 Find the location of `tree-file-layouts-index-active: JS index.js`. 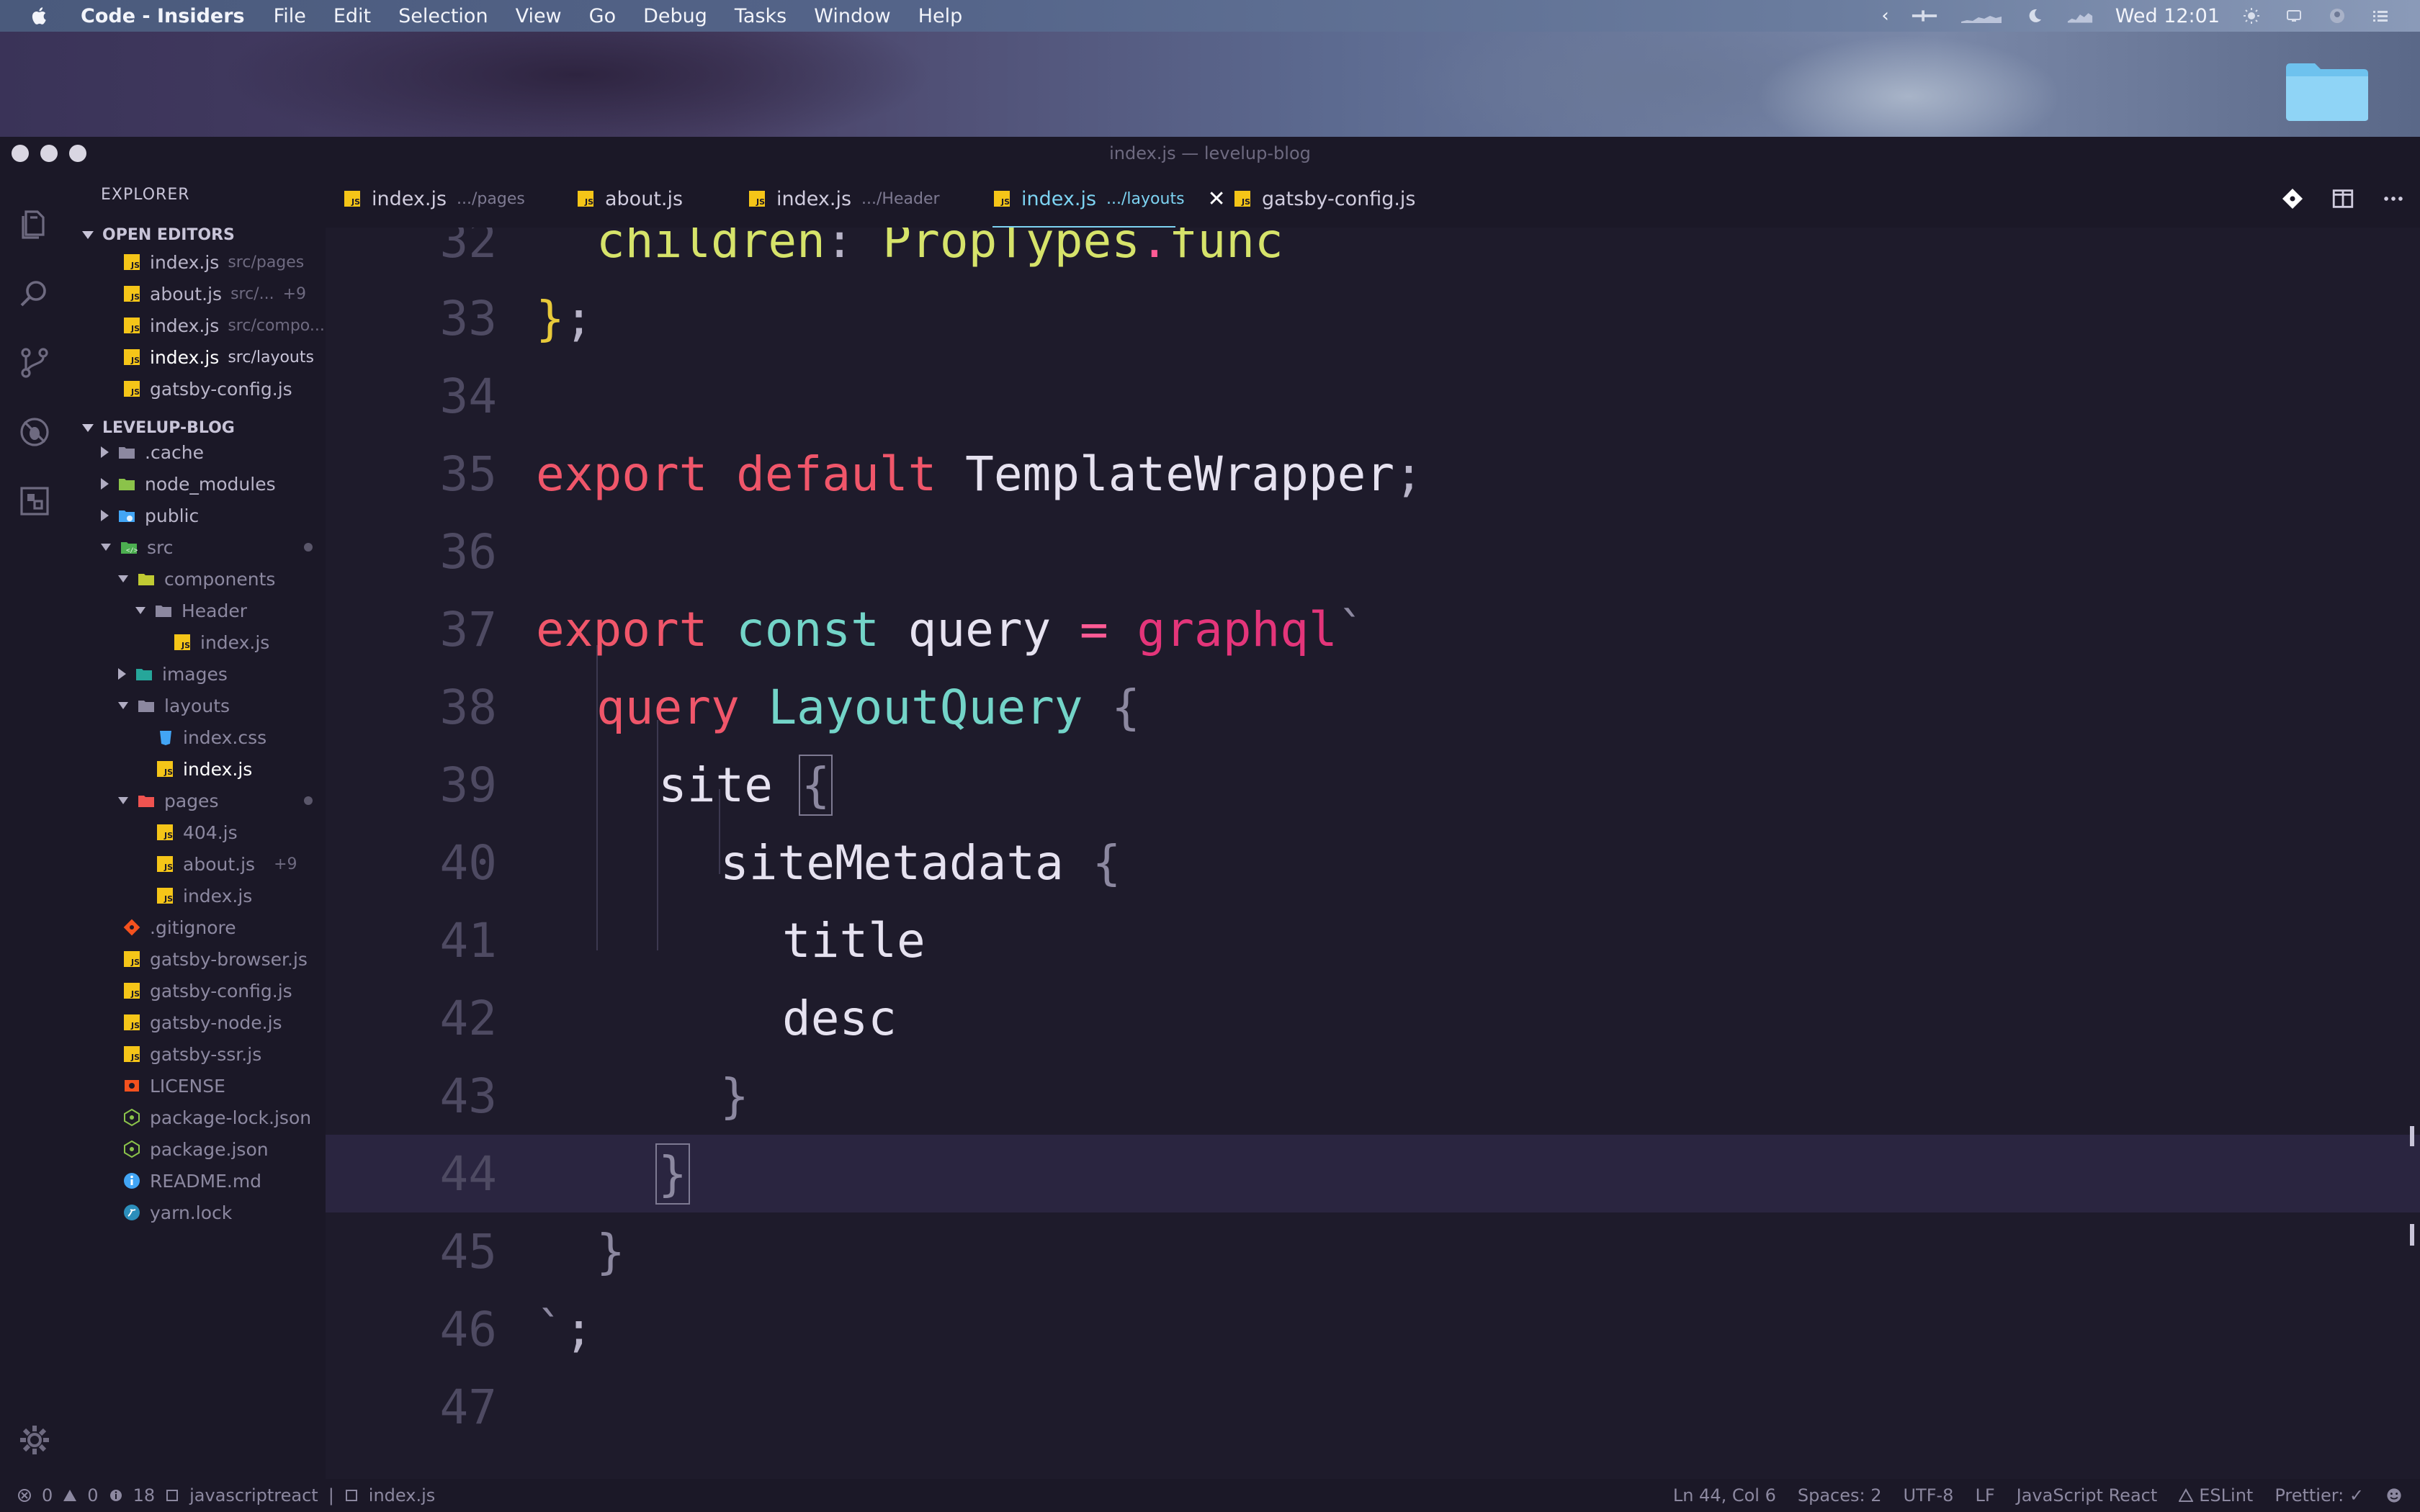

tree-file-layouts-index-active: JS index.js is located at coordinates (204, 769).